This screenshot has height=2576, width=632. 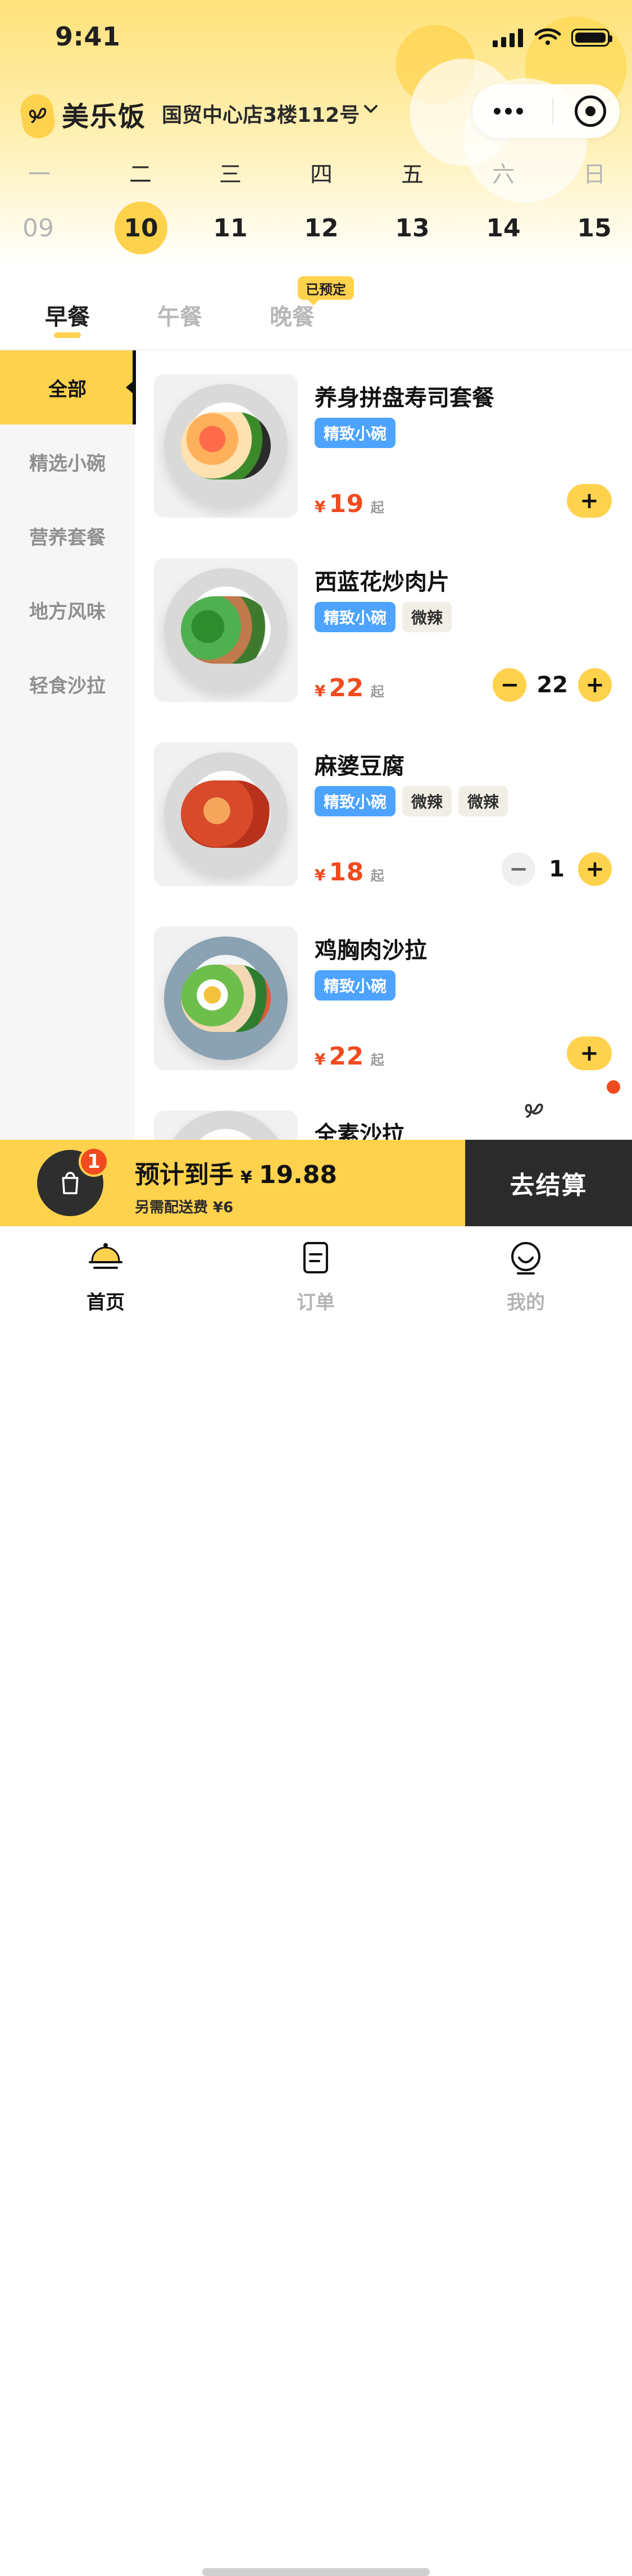 What do you see at coordinates (534, 1111) in the screenshot?
I see `floating-brand-icon` at bounding box center [534, 1111].